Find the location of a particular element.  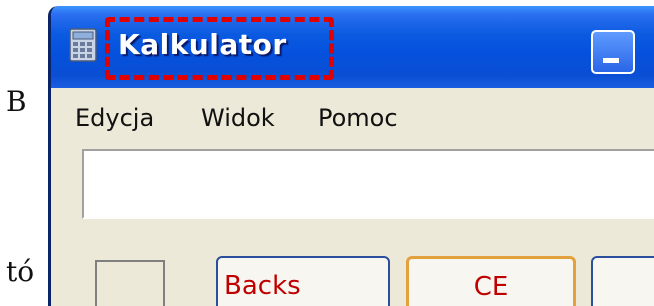

memory-indicator is located at coordinates (130, 283).